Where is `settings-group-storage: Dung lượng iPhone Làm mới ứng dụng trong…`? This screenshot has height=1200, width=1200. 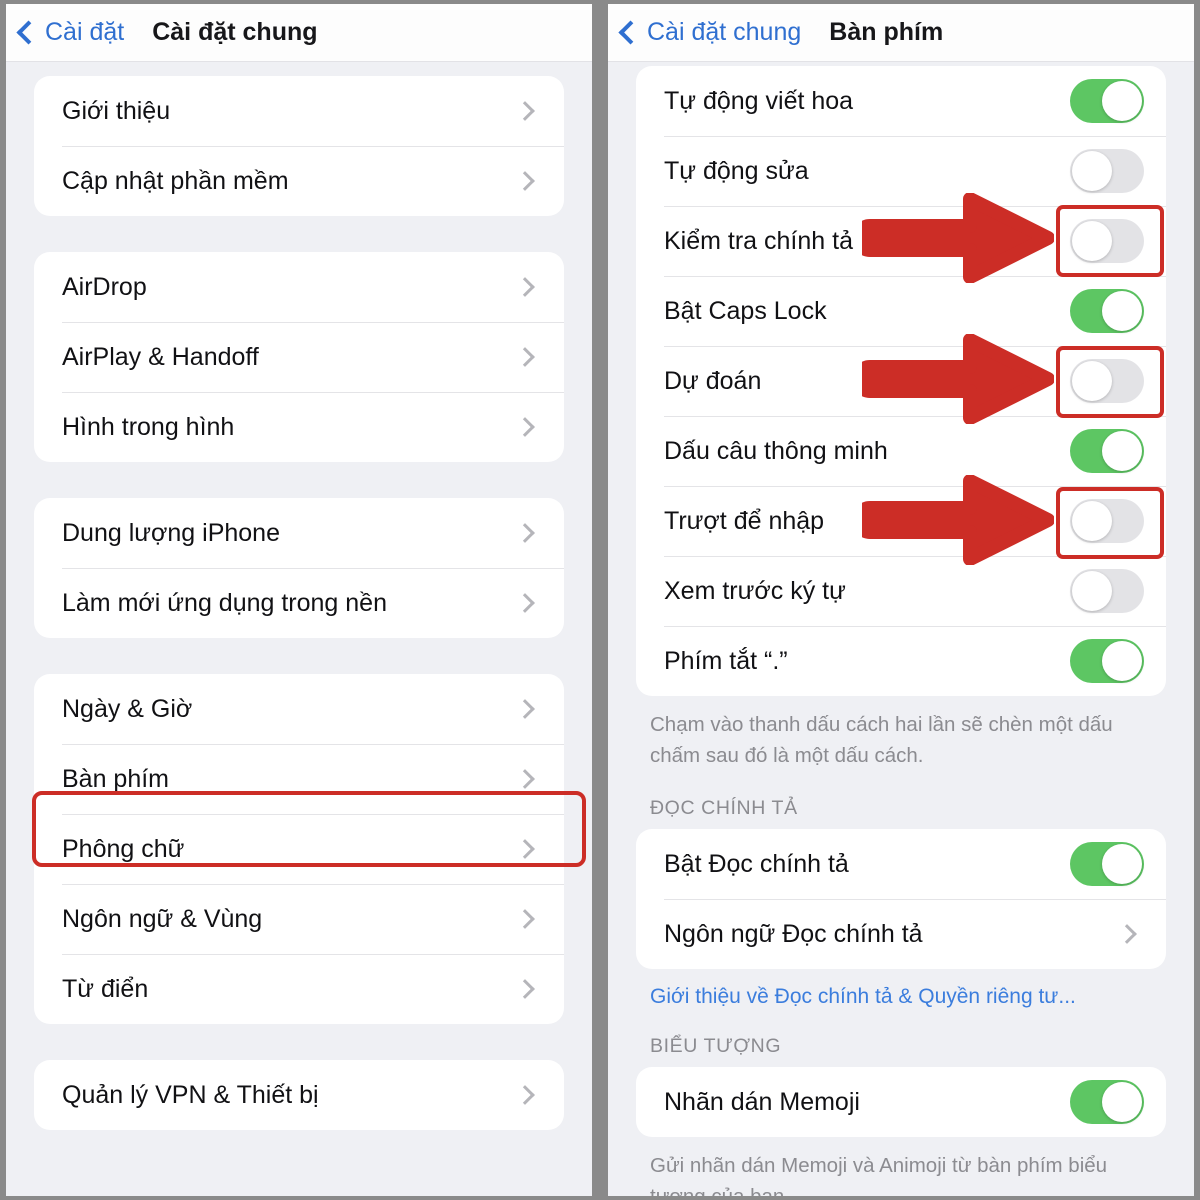
settings-group-storage: Dung lượng iPhone Làm mới ứng dụng trong… is located at coordinates (299, 568).